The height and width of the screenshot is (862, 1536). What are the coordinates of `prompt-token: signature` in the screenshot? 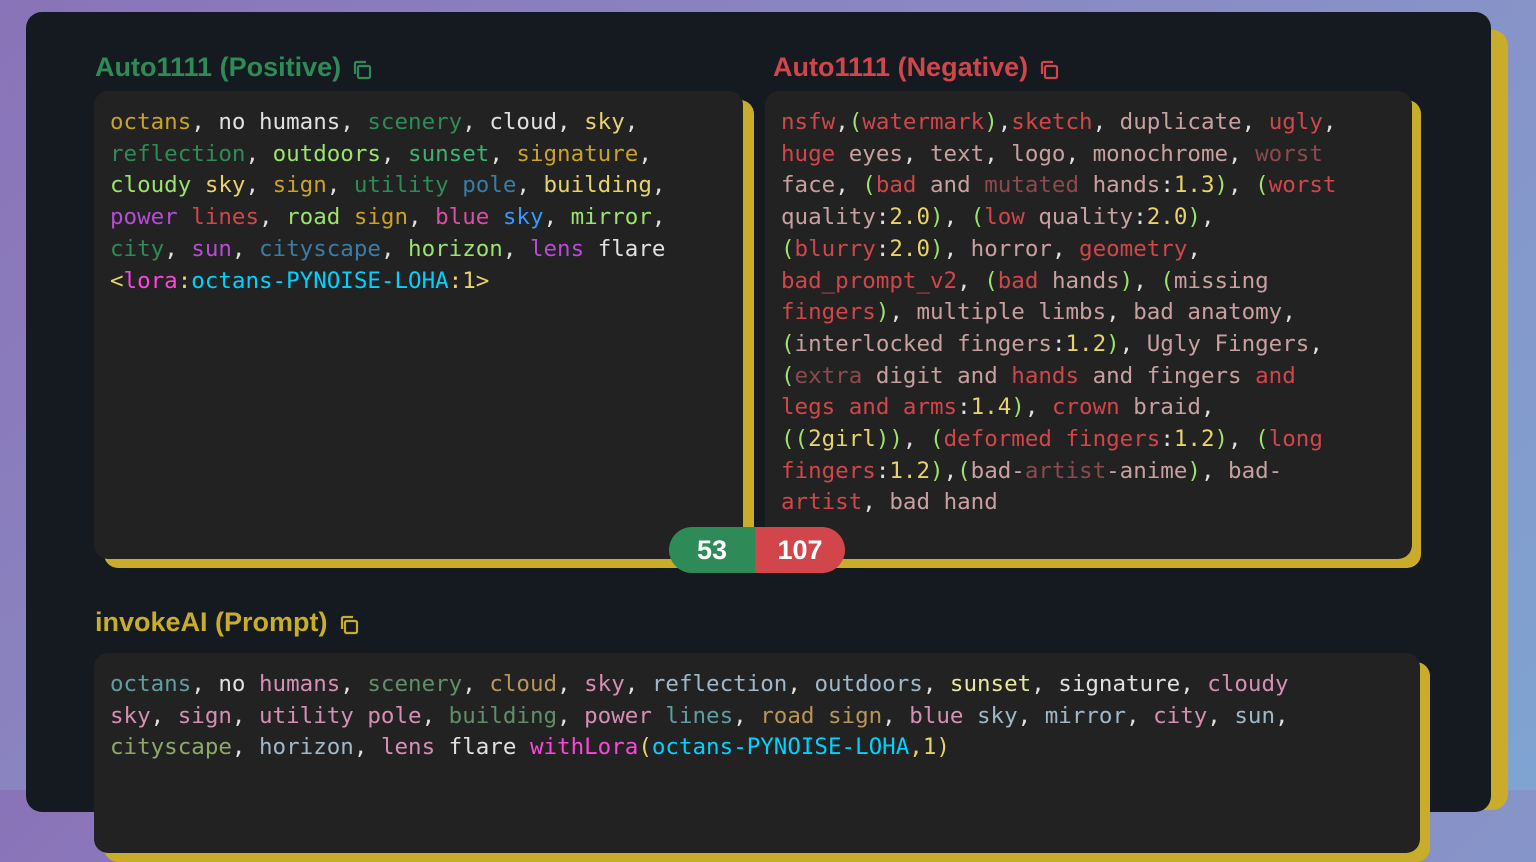 It's located at (1119, 684).